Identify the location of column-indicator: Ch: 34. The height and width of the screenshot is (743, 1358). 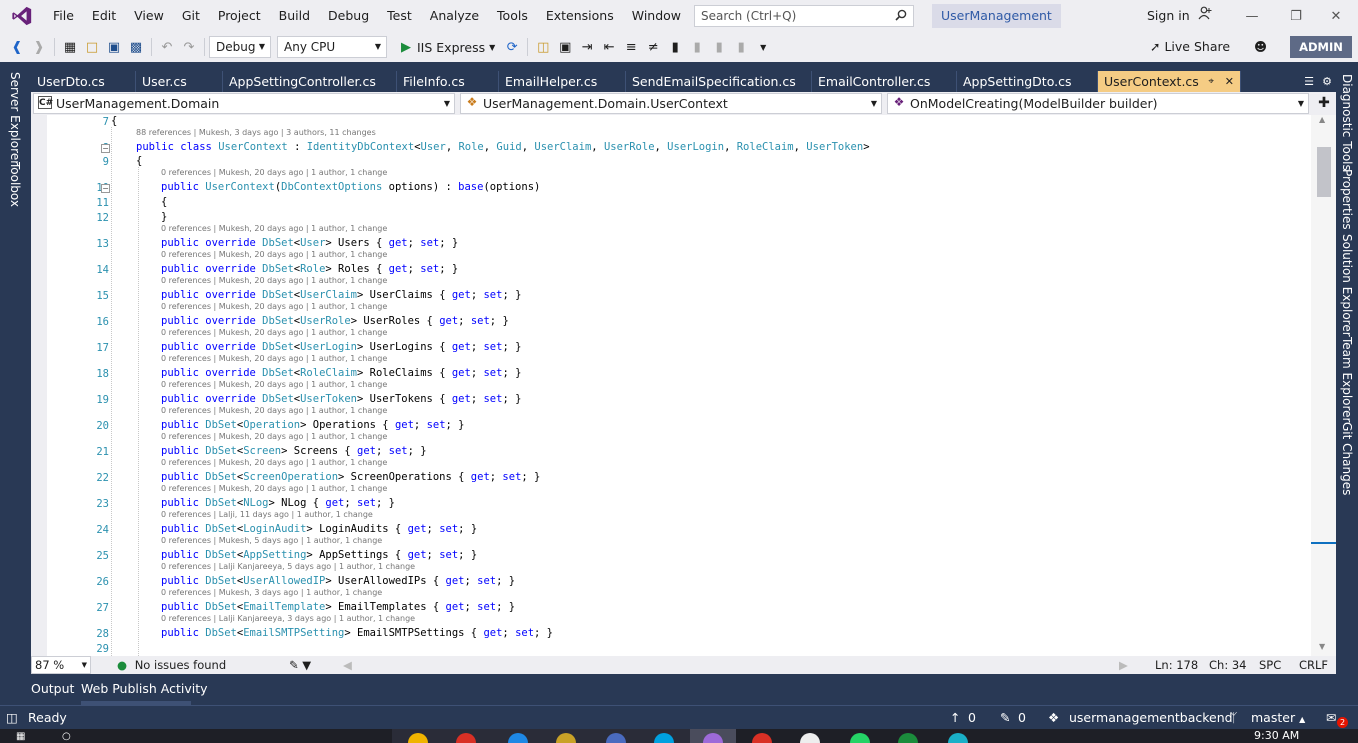
(1227, 665).